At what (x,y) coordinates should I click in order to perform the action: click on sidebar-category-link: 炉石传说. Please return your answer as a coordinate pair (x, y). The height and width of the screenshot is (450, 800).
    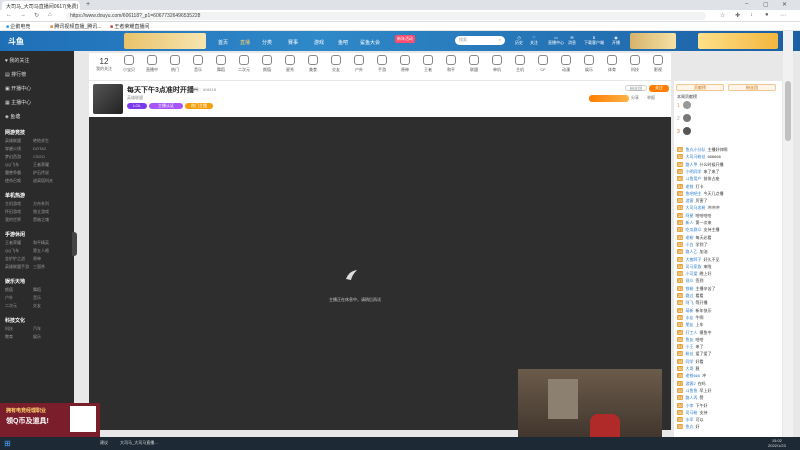
    Looking at the image, I should click on (41, 173).